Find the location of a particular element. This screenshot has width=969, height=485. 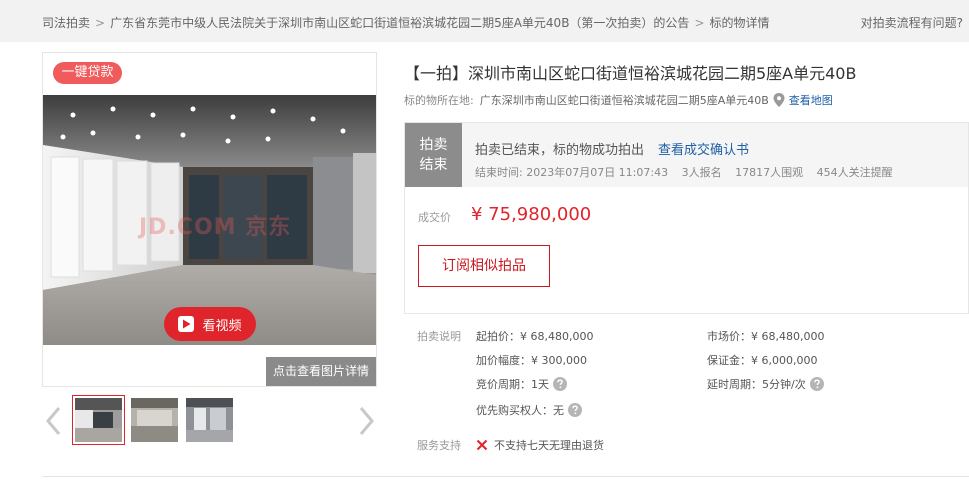

subscribe-similar-button: 订阅相似拍品 is located at coordinates (484, 266).